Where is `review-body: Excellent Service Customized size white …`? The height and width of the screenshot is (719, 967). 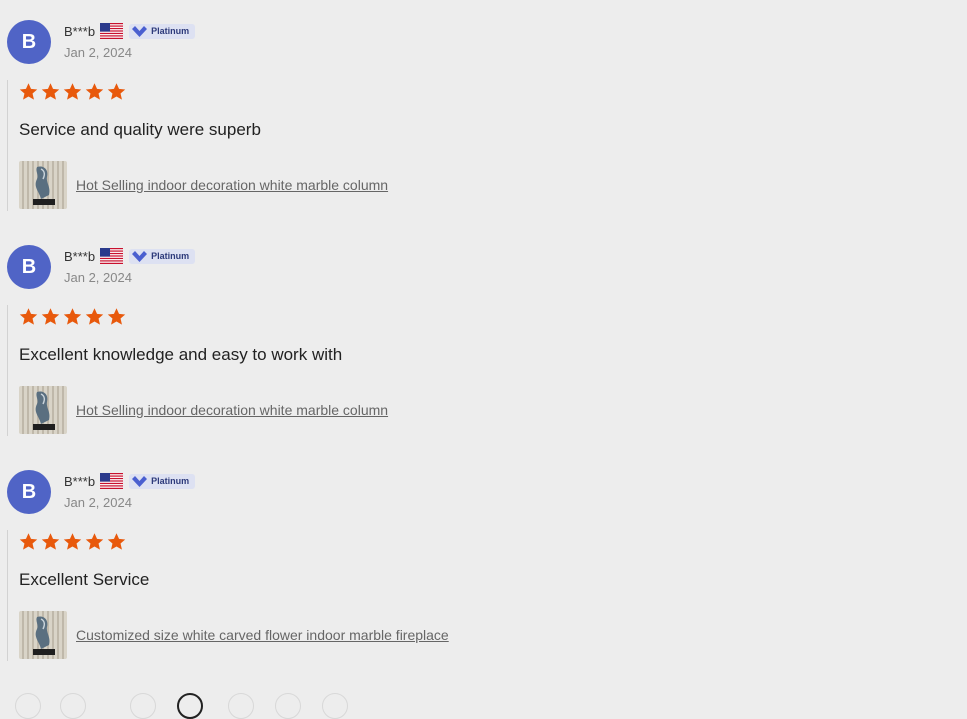
review-body: Excellent Service Customized size white … is located at coordinates (228, 595).